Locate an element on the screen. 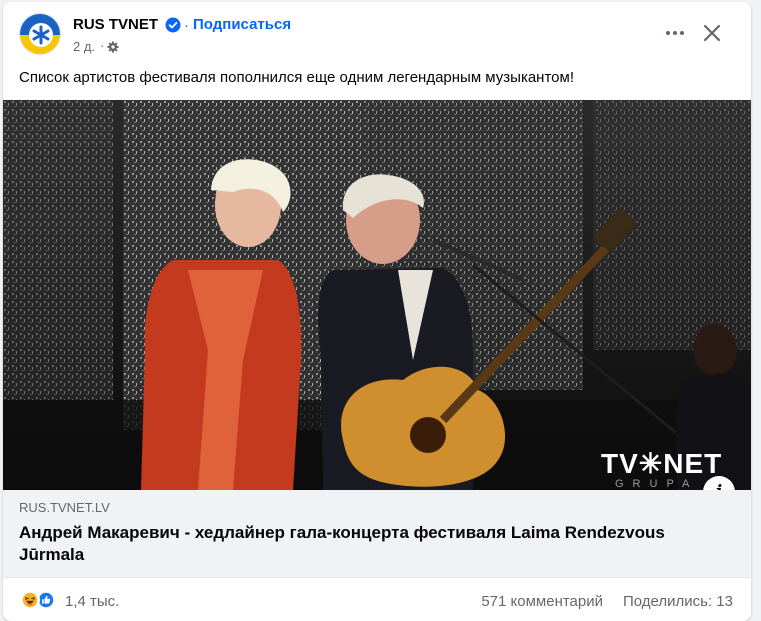 The image size is (761, 621). image-watermark: TV✳NET is located at coordinates (662, 463).